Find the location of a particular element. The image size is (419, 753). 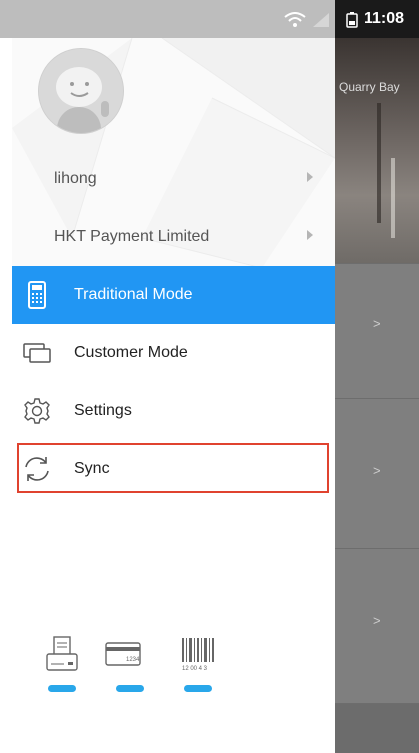

background-list-item is located at coordinates (377, 728).